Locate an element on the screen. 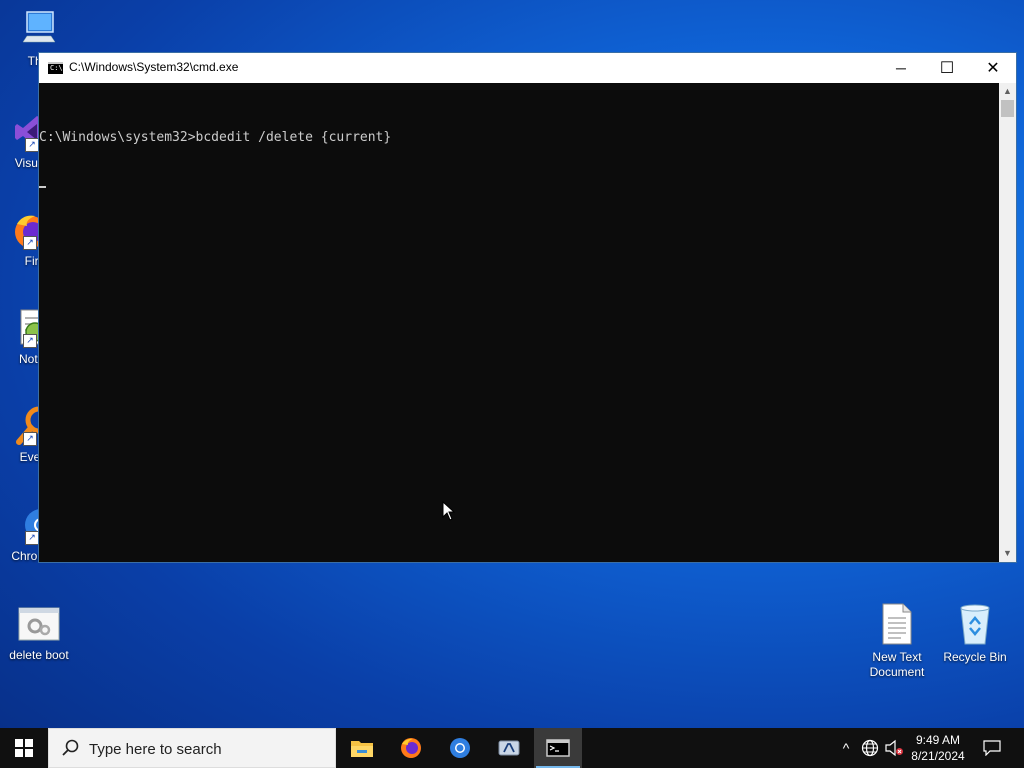  search-icon is located at coordinates (70, 747).